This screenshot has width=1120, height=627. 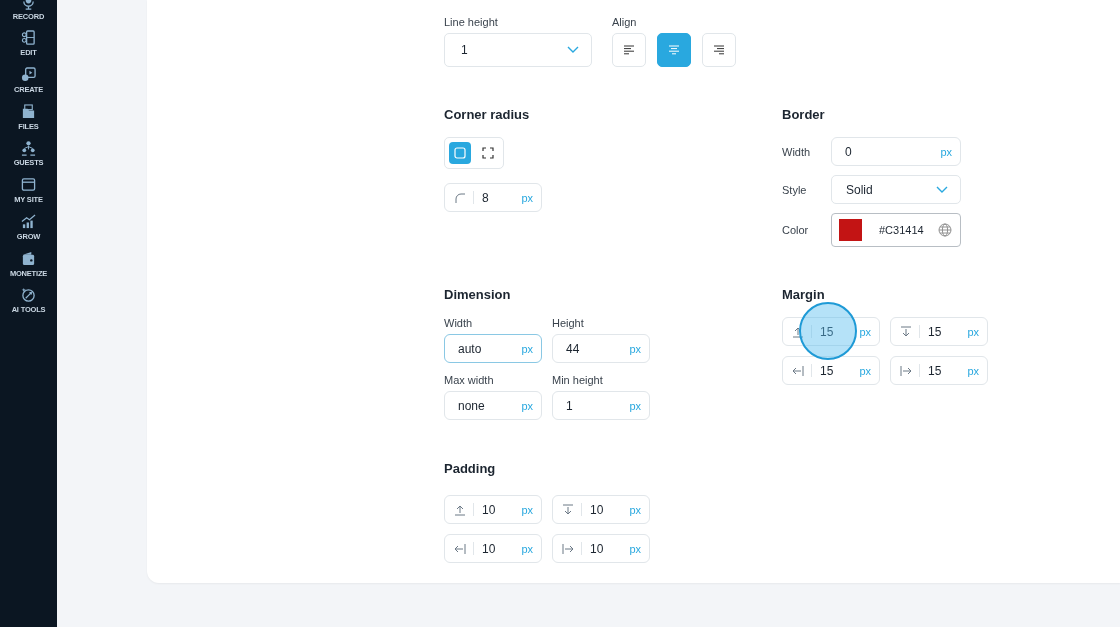 What do you see at coordinates (471, 22) in the screenshot?
I see `field-label: Line height` at bounding box center [471, 22].